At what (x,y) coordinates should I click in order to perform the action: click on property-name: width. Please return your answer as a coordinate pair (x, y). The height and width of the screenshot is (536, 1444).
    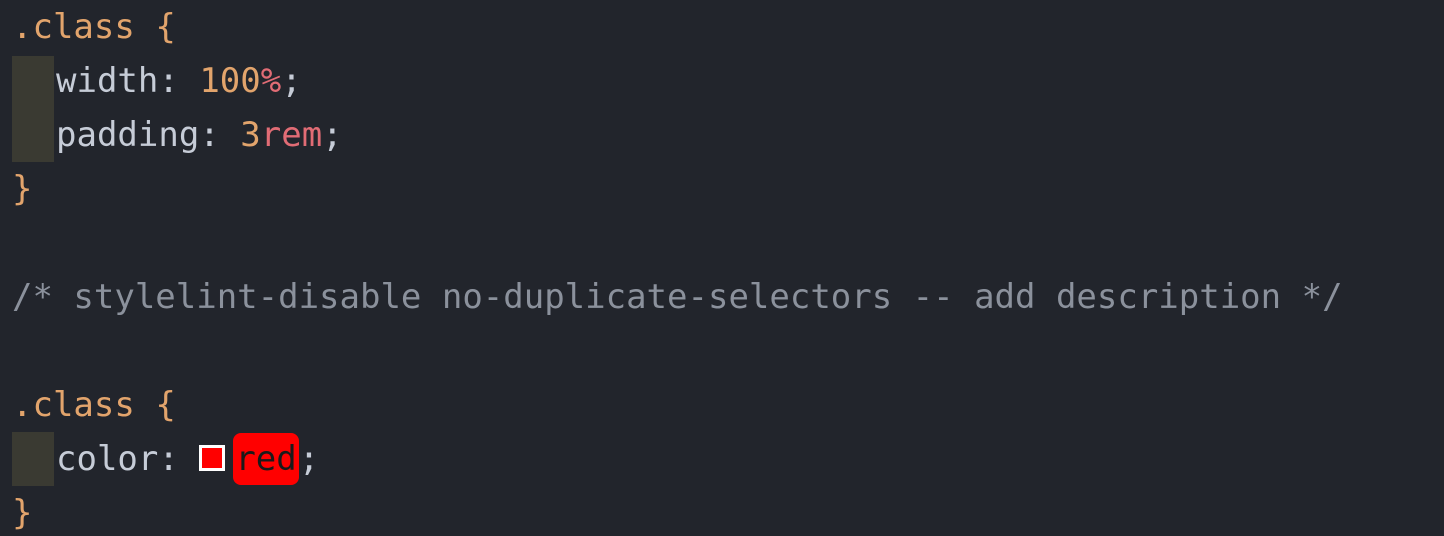
    Looking at the image, I should click on (107, 81).